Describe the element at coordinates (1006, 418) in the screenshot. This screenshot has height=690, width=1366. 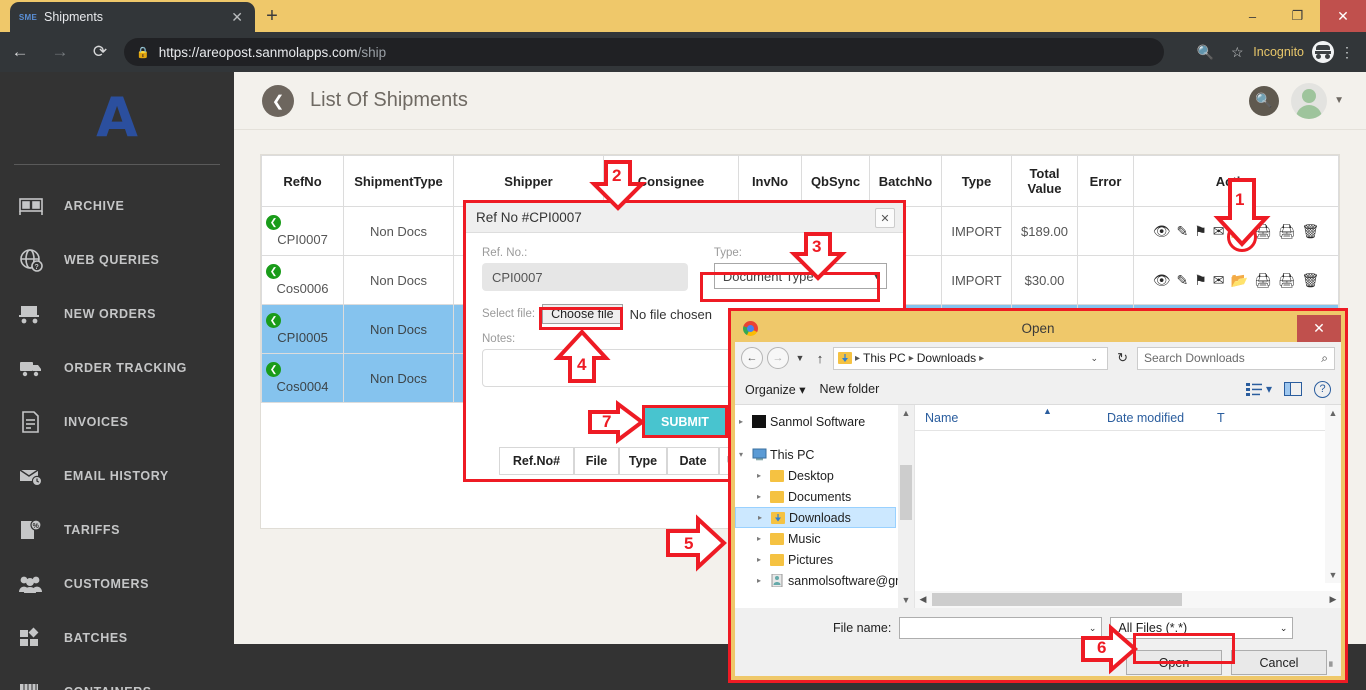
I see `col-name: Name` at that location.